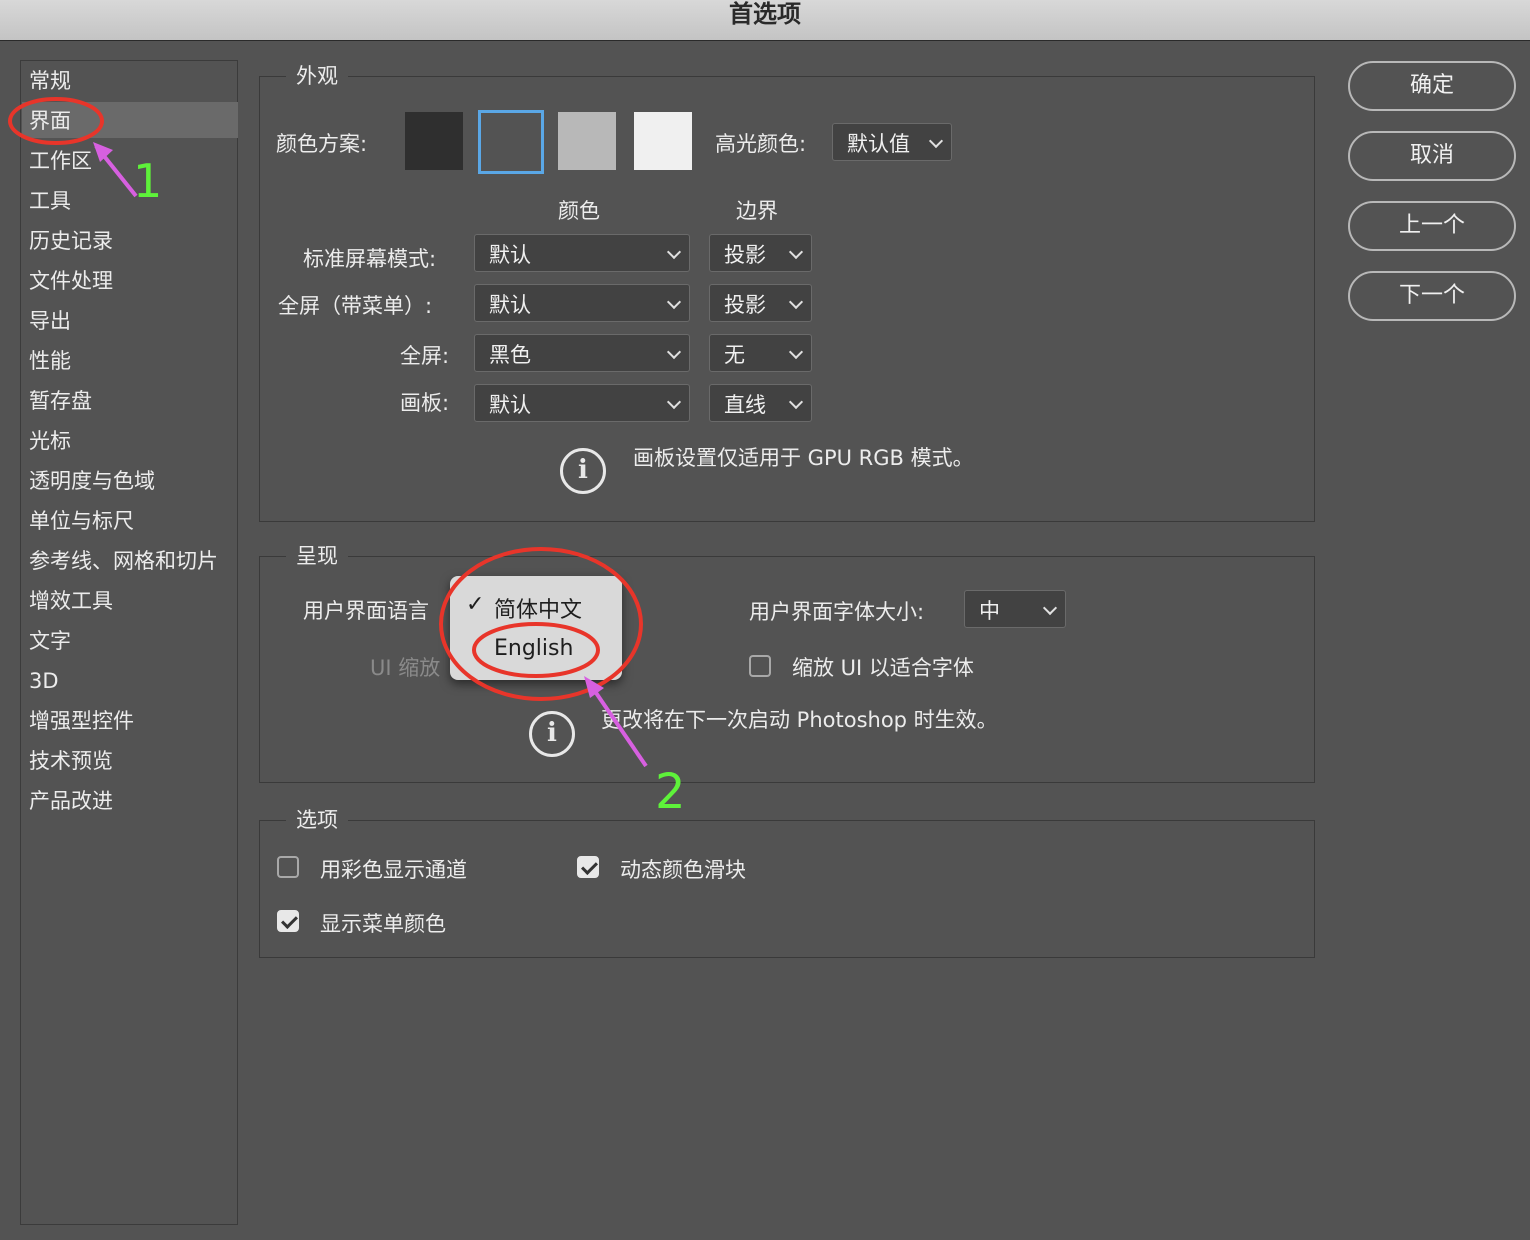  What do you see at coordinates (670, 792) in the screenshot?
I see `annotation-number-2: 2` at bounding box center [670, 792].